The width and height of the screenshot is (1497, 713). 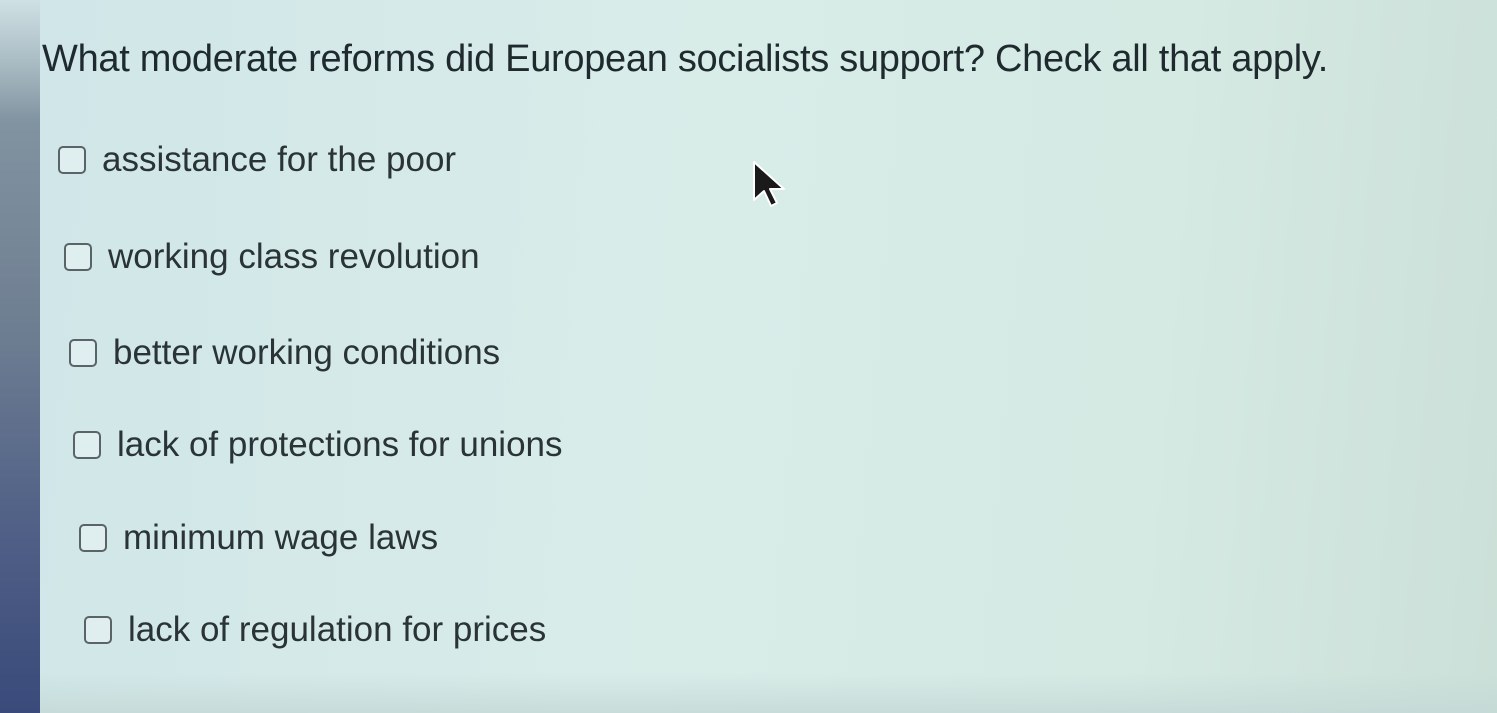 I want to click on option-assistance-for-the-poor: assistance for the poor, so click(x=257, y=160).